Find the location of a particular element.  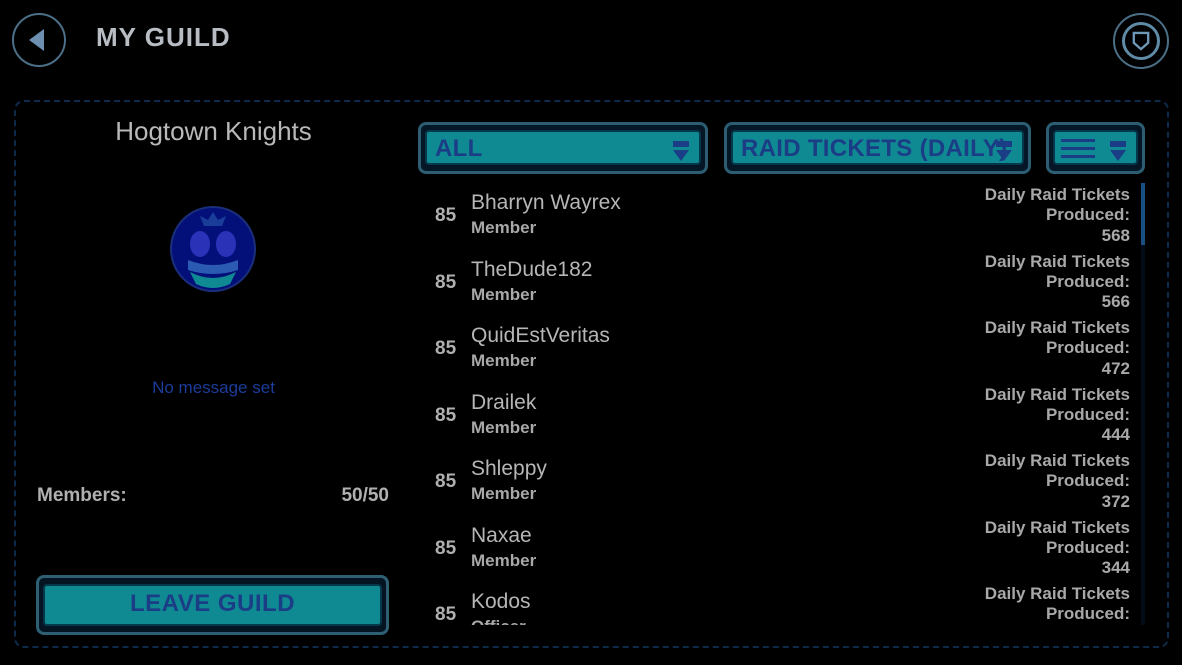

back-button is located at coordinates (39, 40).